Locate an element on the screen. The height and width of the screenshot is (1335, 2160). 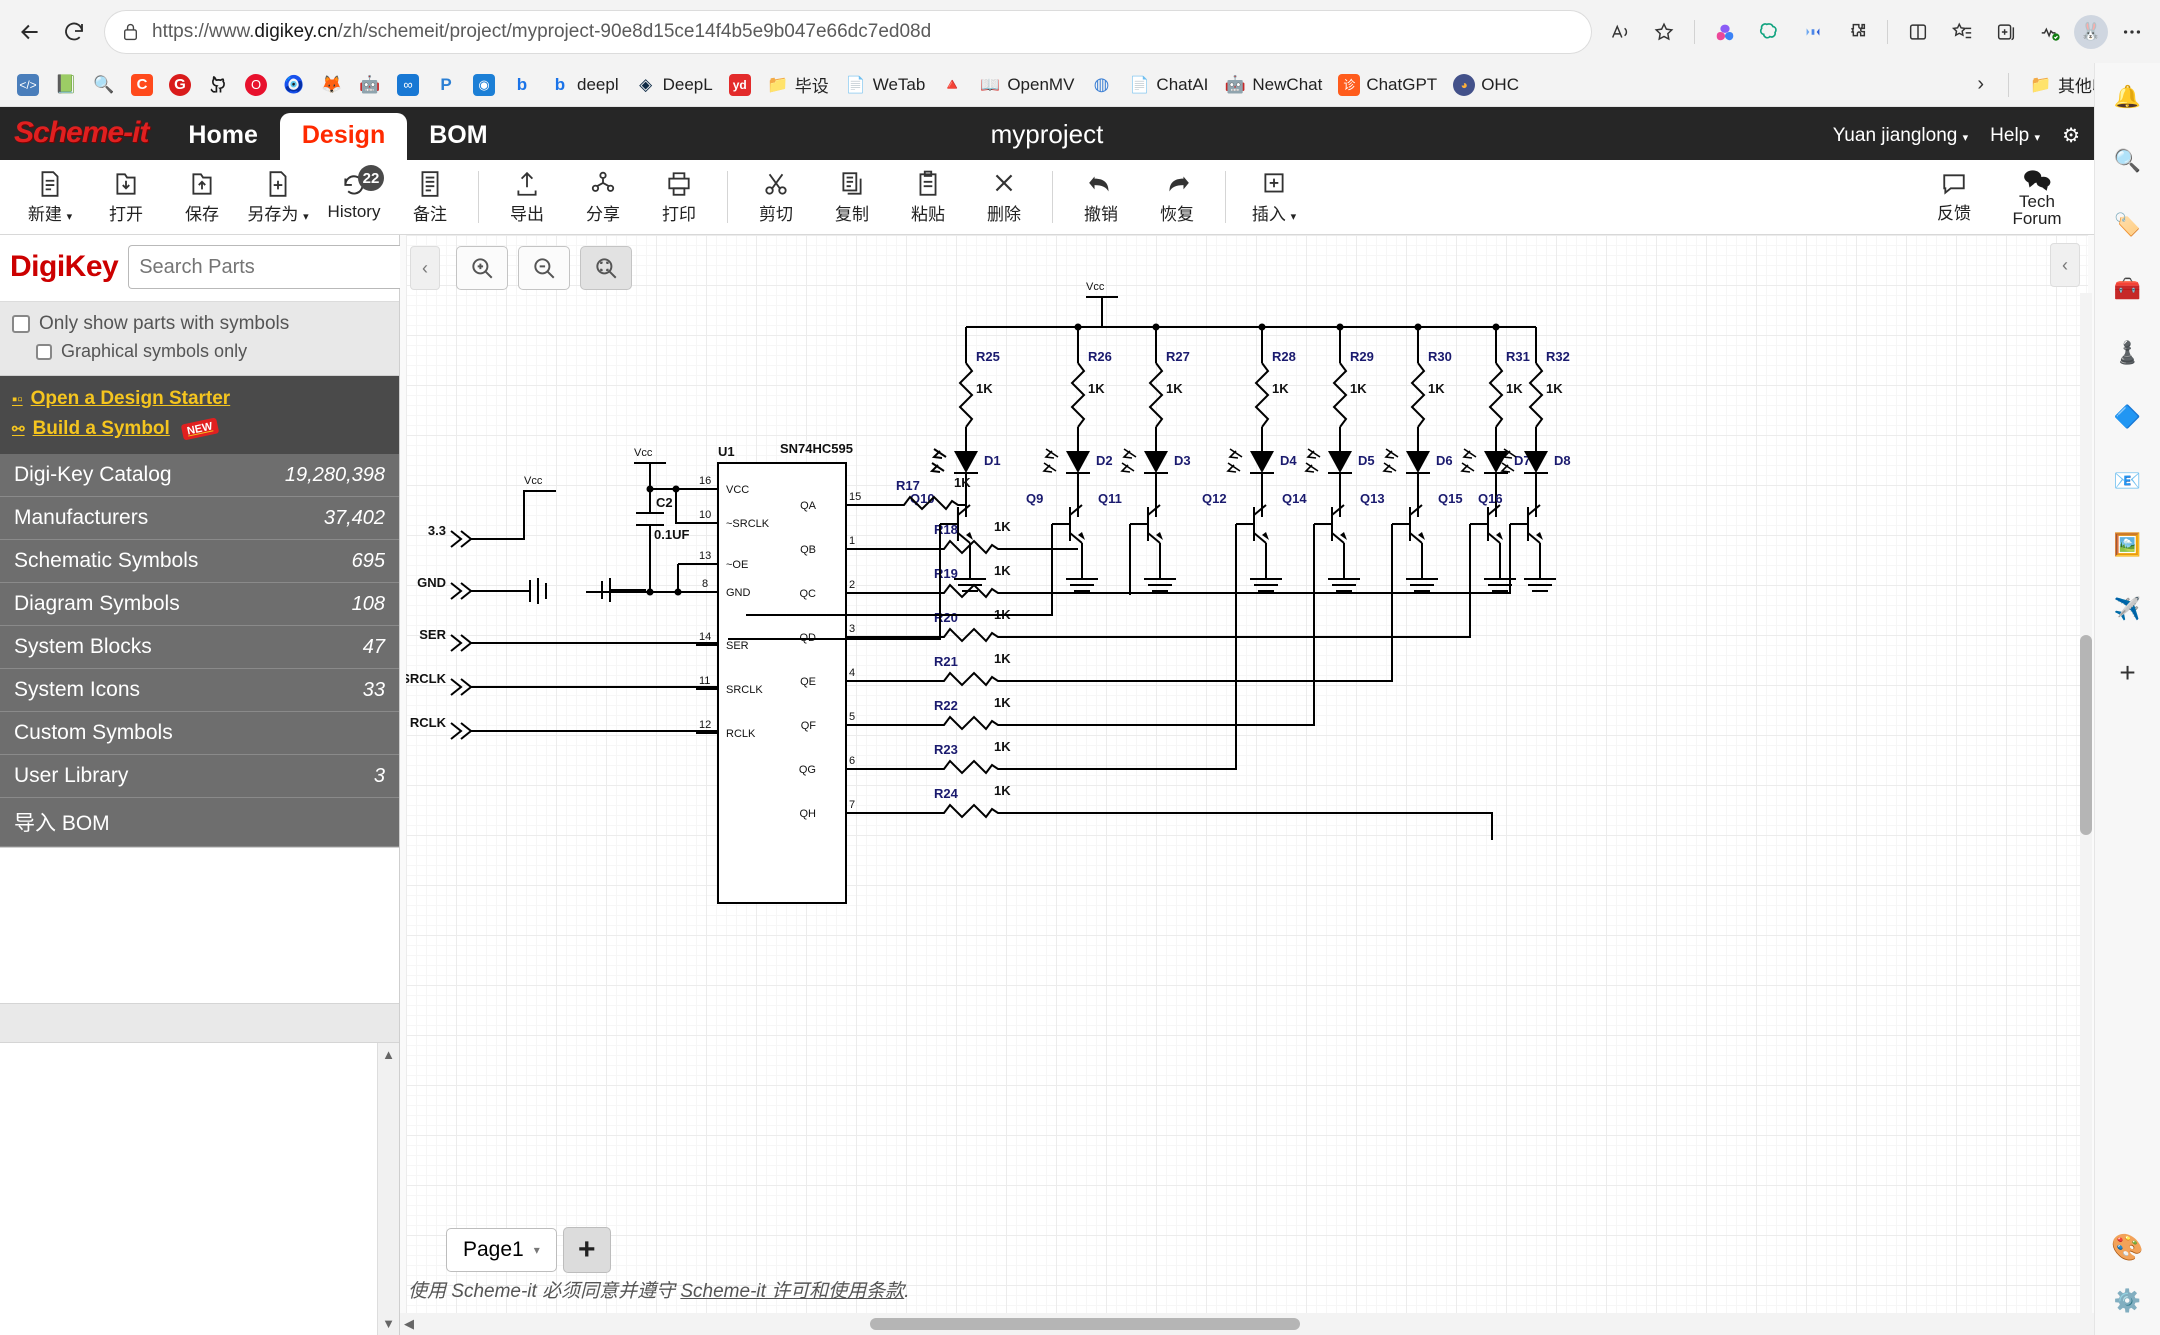
back-arrow-icon is located at coordinates (30, 32).